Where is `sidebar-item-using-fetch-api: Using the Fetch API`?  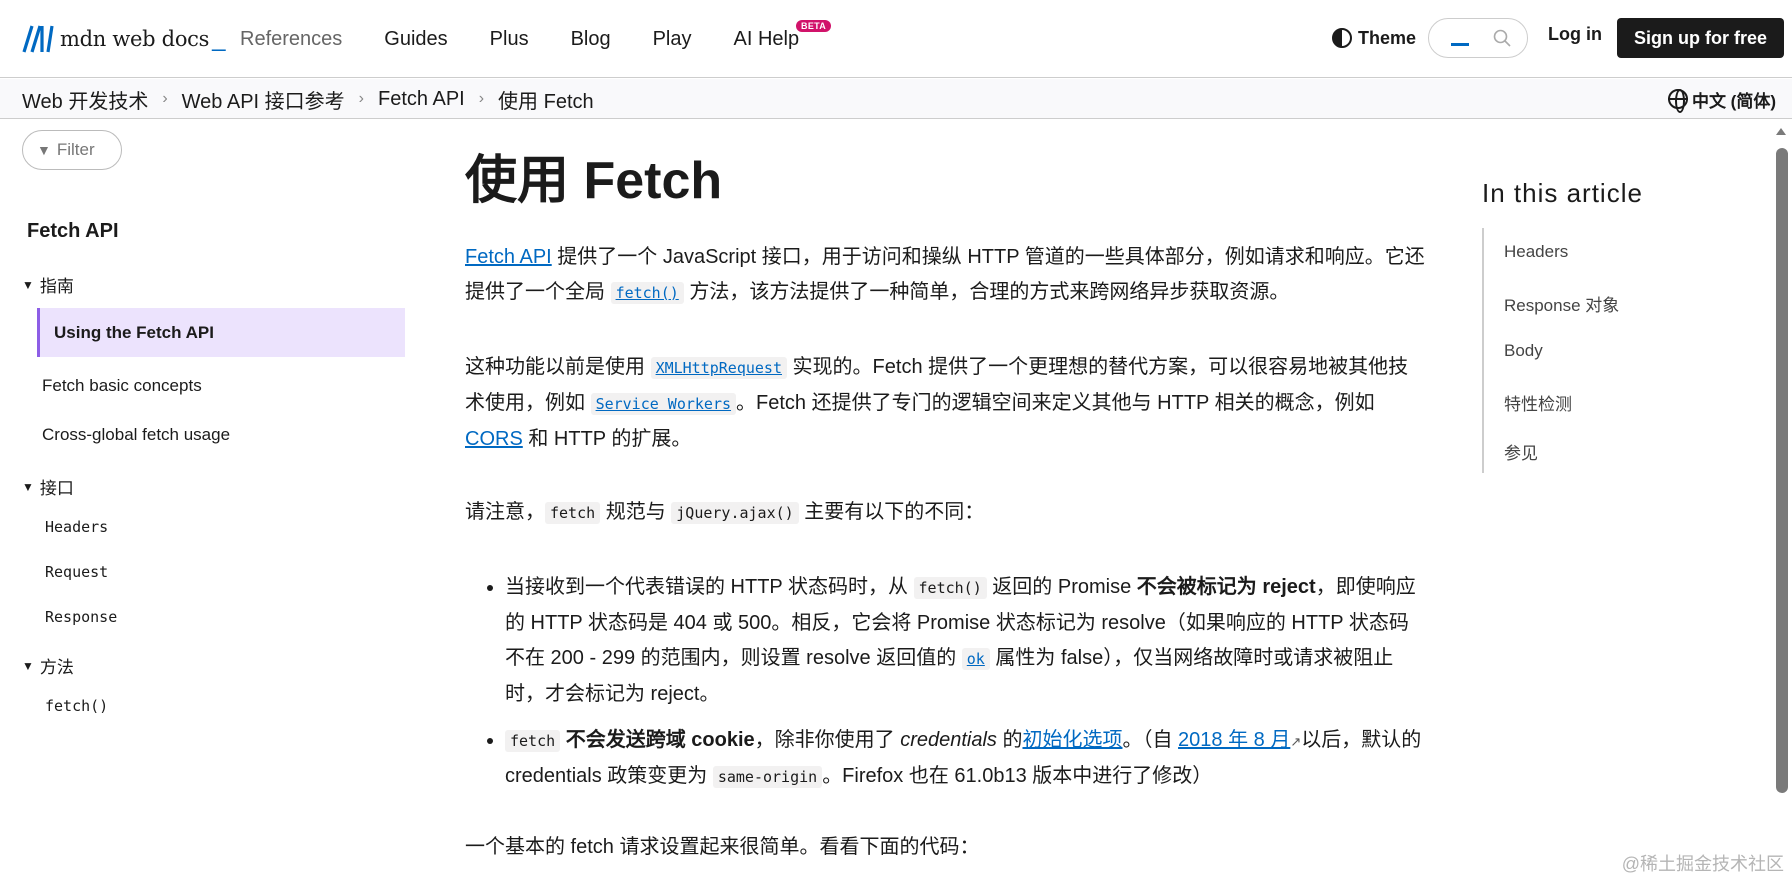
sidebar-item-using-fetch-api: Using the Fetch API is located at coordinates (221, 332).